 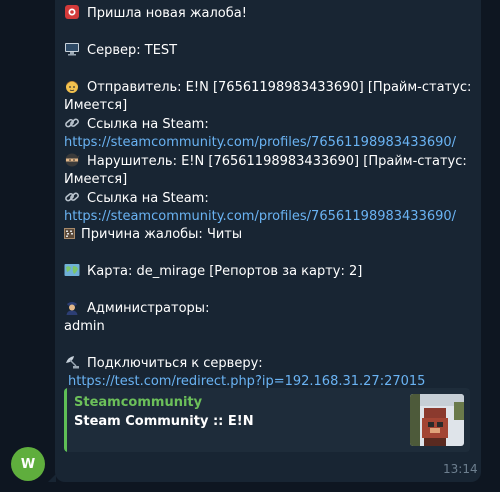 What do you see at coordinates (72, 87) in the screenshot?
I see `person-face-icon` at bounding box center [72, 87].